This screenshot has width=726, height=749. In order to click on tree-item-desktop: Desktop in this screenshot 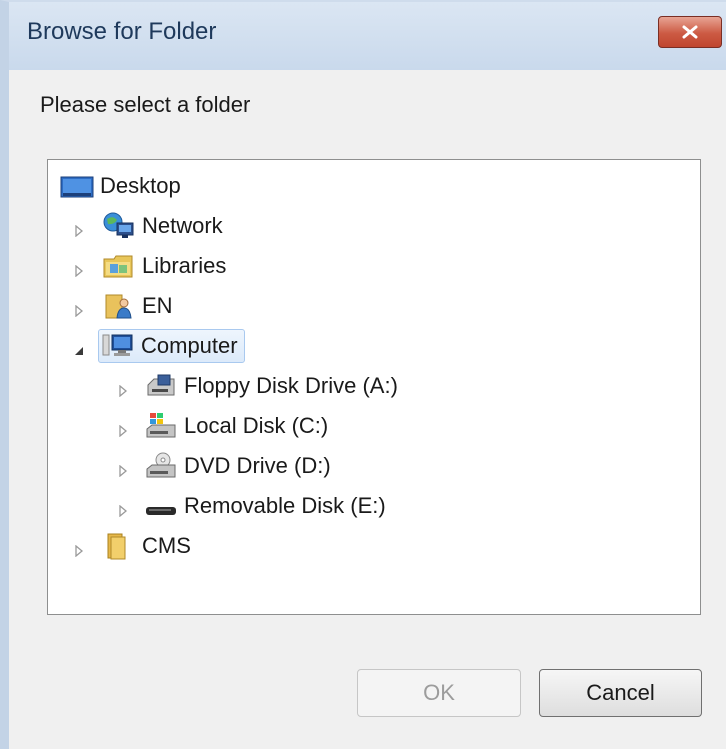, I will do `click(120, 186)`.